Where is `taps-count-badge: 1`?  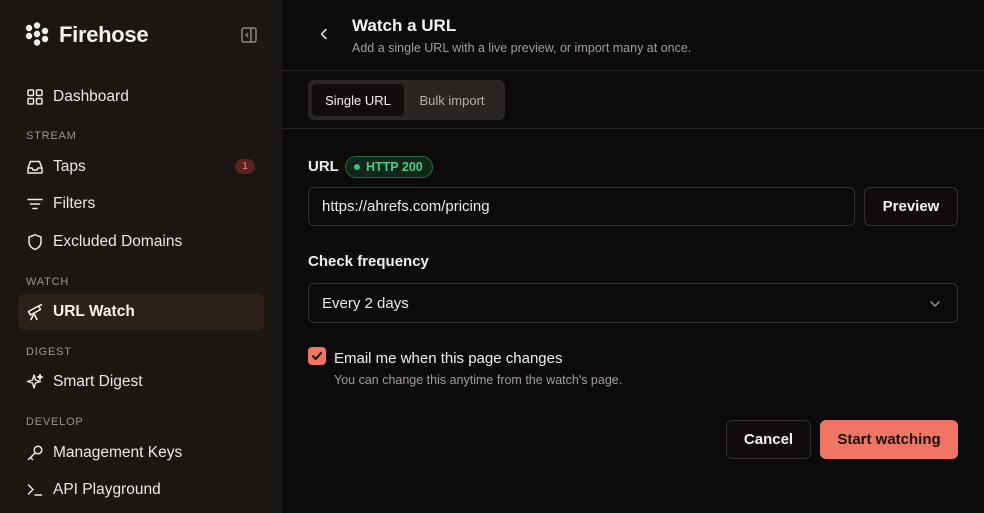
taps-count-badge: 1 is located at coordinates (245, 166).